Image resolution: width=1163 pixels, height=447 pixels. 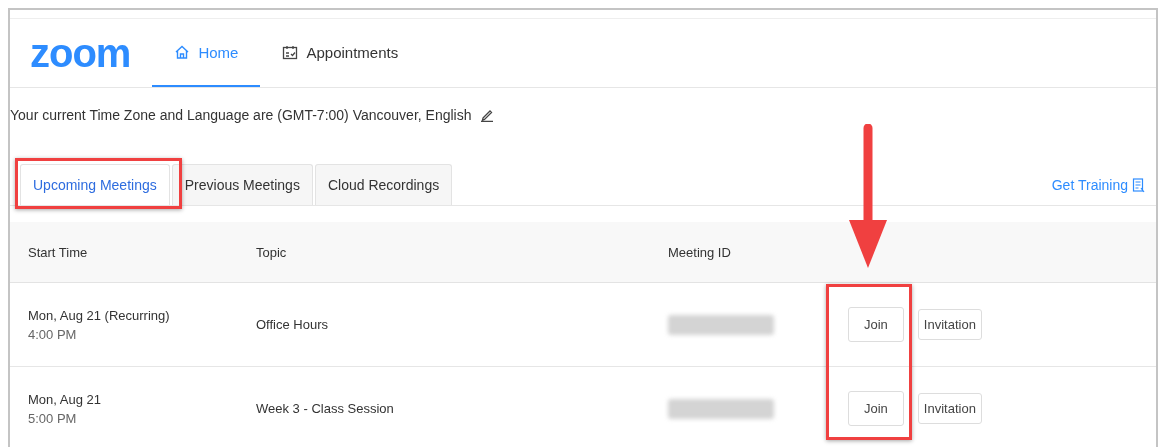 What do you see at coordinates (65, 399) in the screenshot?
I see `meeting-date: Mon, Aug 21` at bounding box center [65, 399].